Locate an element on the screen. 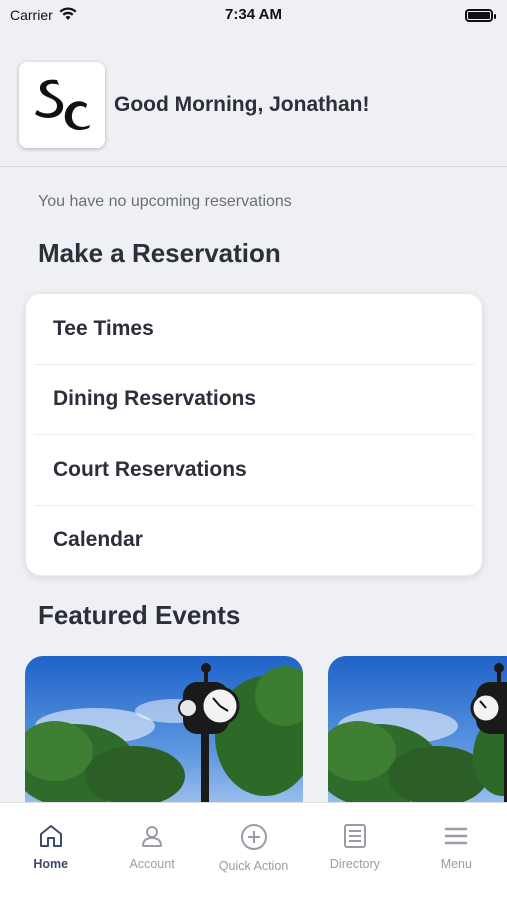 The height and width of the screenshot is (900, 507). tab-menu-label: Menu is located at coordinates (456, 864).